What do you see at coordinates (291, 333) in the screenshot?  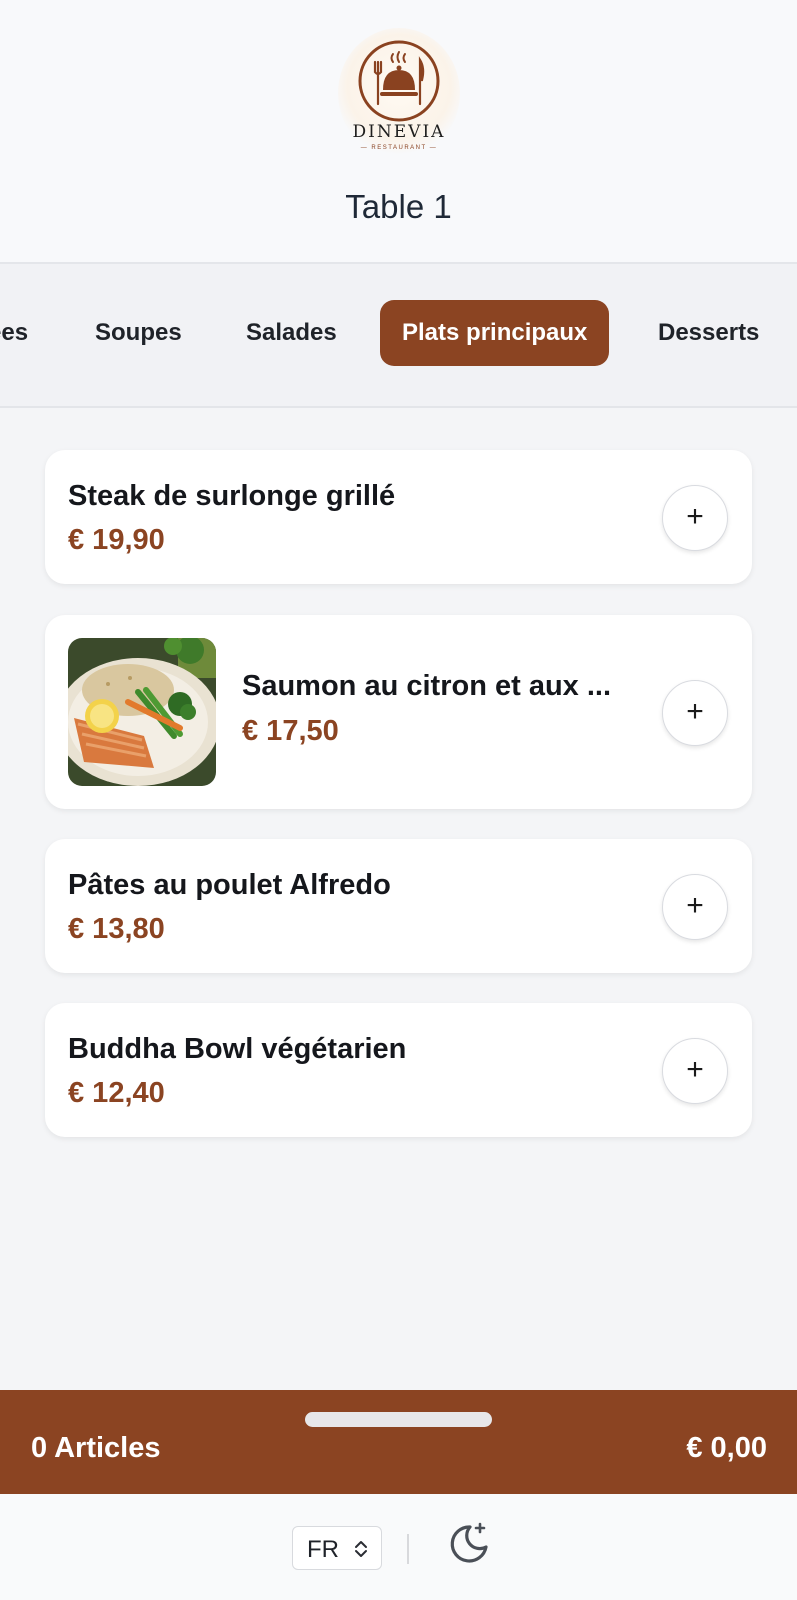 I see `tab-salades: Salades` at bounding box center [291, 333].